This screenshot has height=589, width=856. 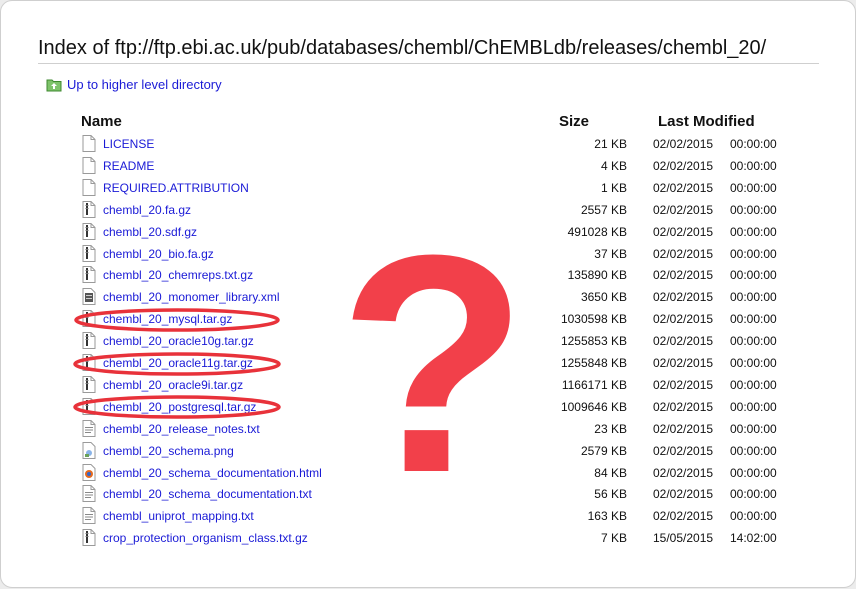 I want to click on parent-directory-label: Up to higher level directory, so click(x=144, y=84).